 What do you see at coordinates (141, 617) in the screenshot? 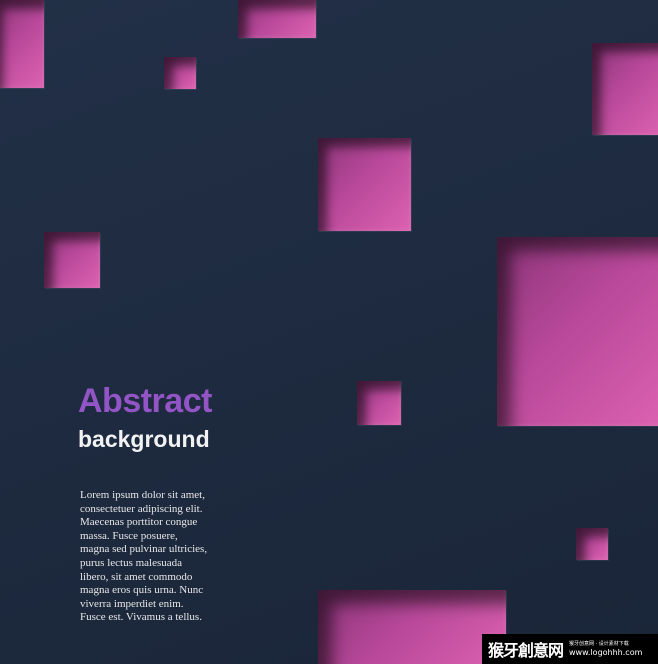
I see `paragraph-line: Fusce est. Vivamus a tellus.` at bounding box center [141, 617].